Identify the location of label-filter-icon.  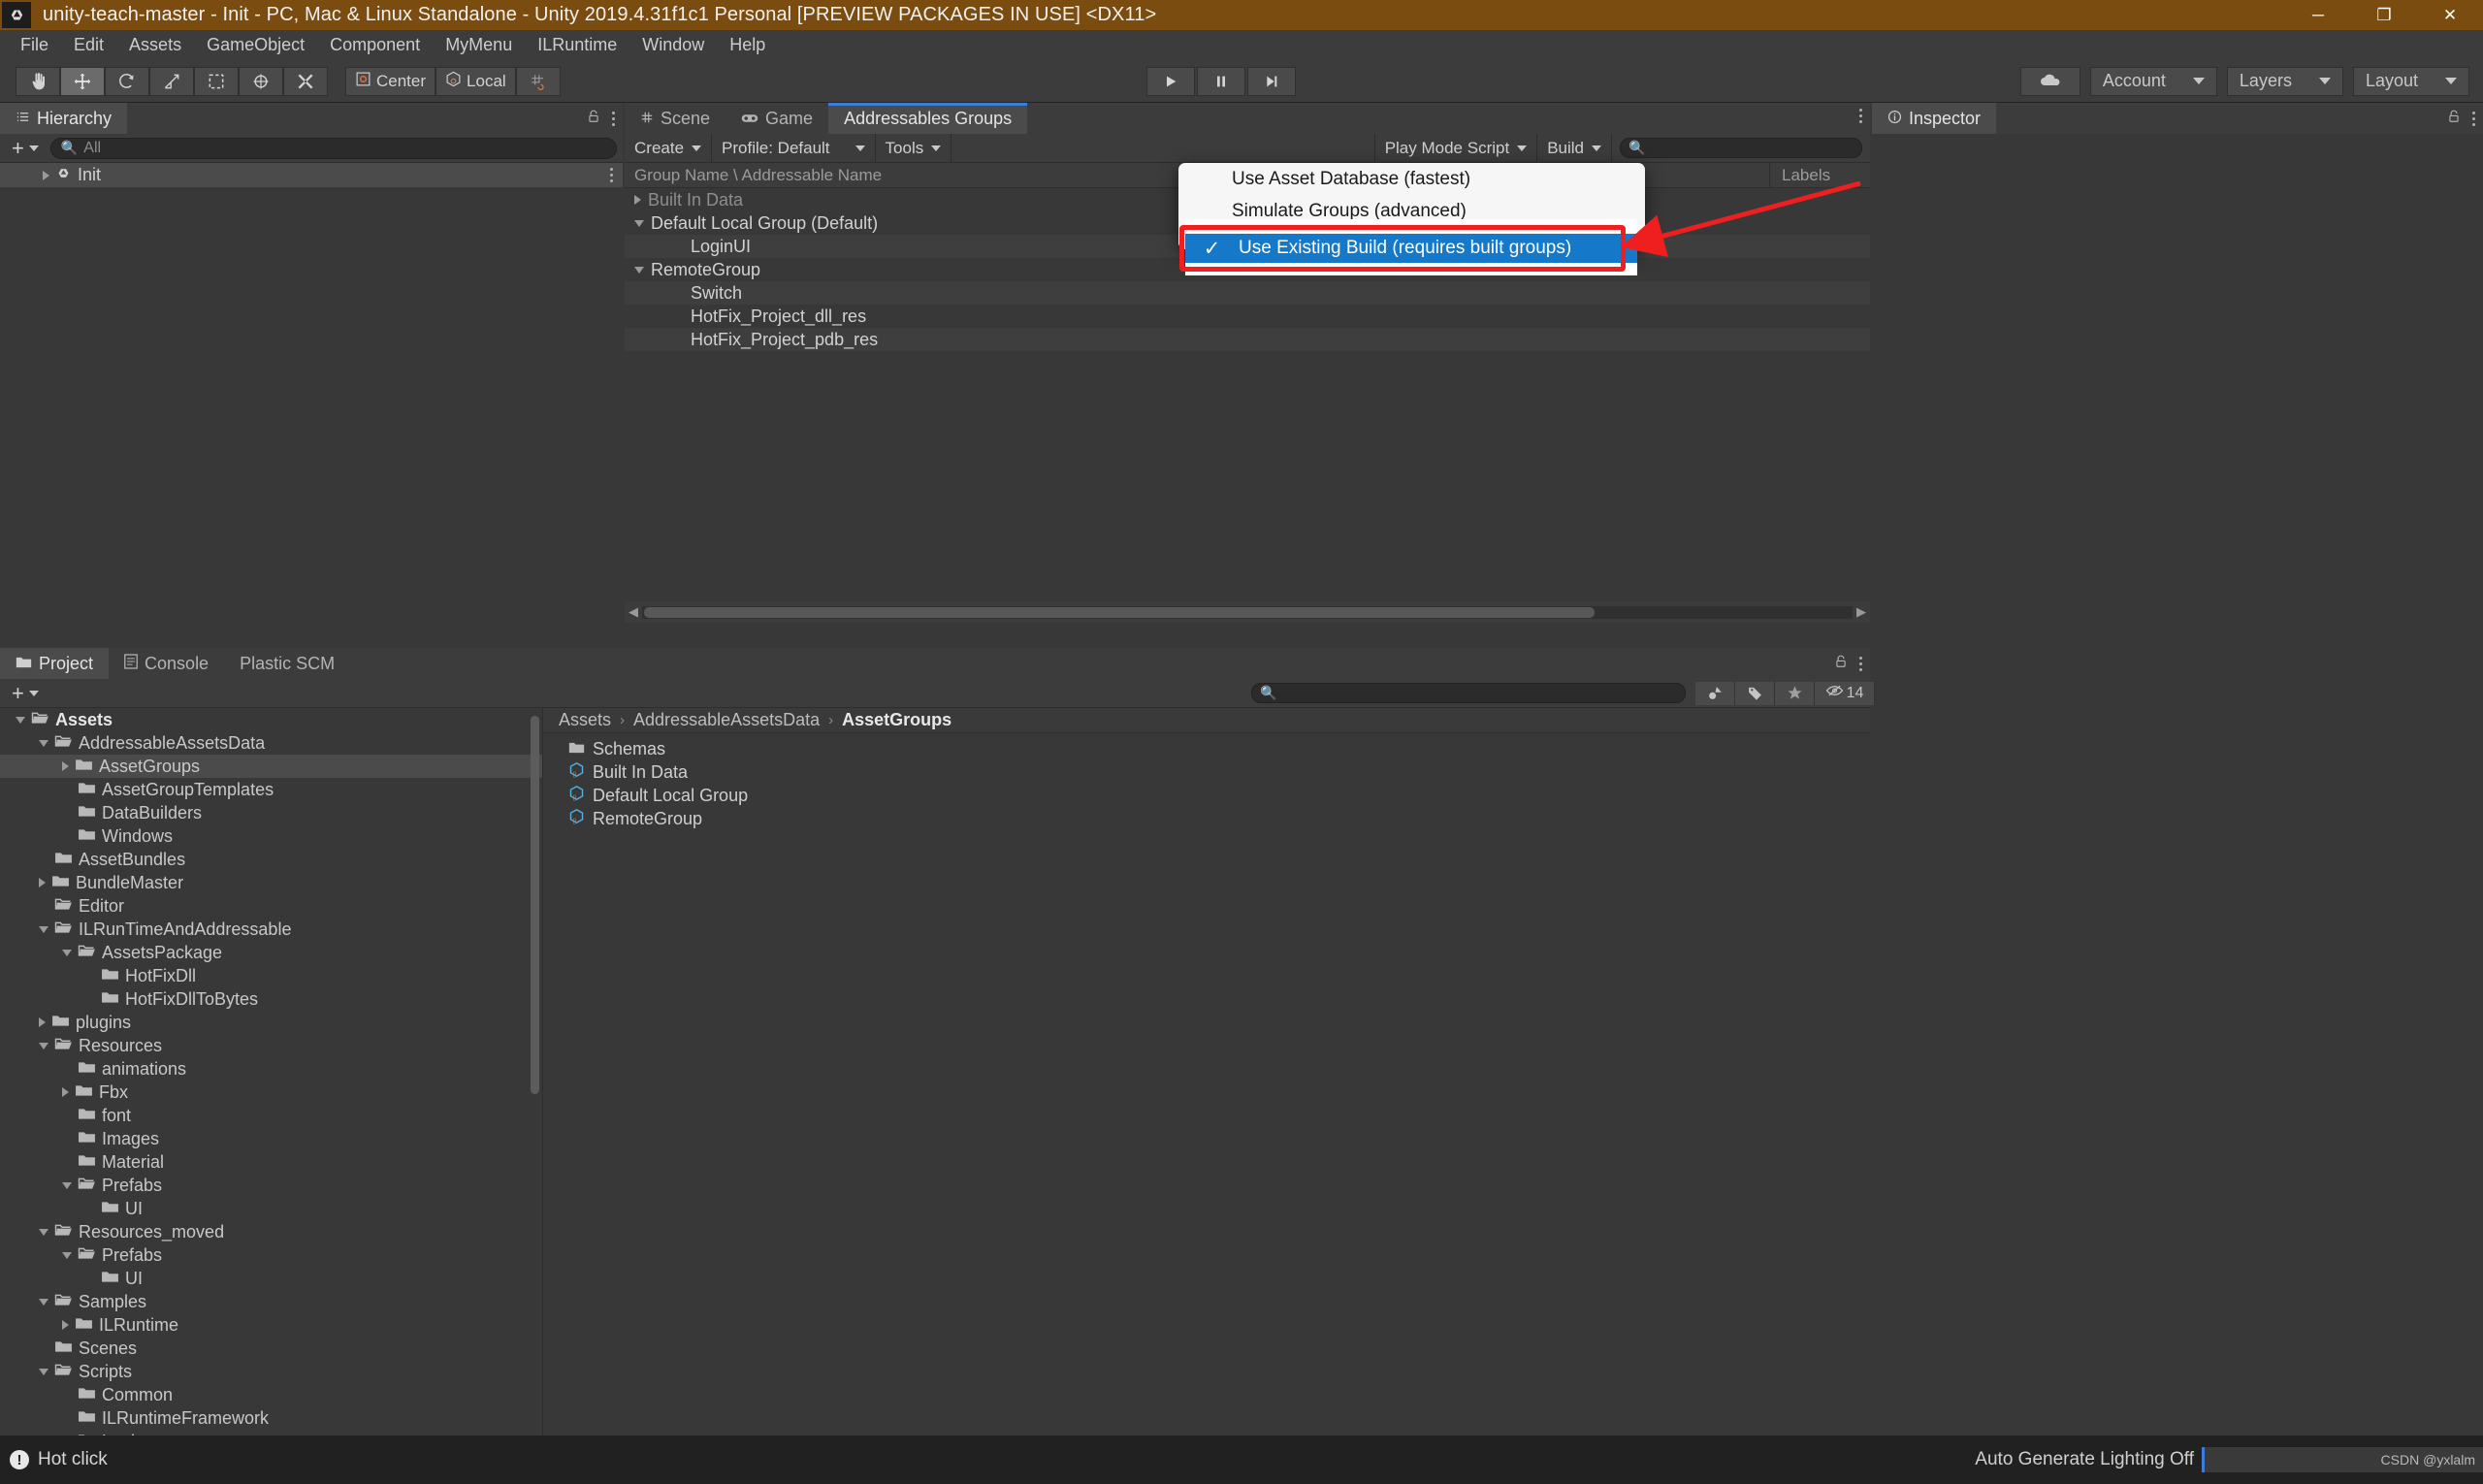
(1755, 693).